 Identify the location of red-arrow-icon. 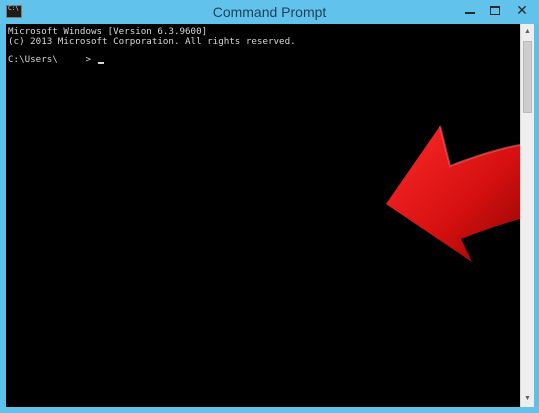
(453, 193).